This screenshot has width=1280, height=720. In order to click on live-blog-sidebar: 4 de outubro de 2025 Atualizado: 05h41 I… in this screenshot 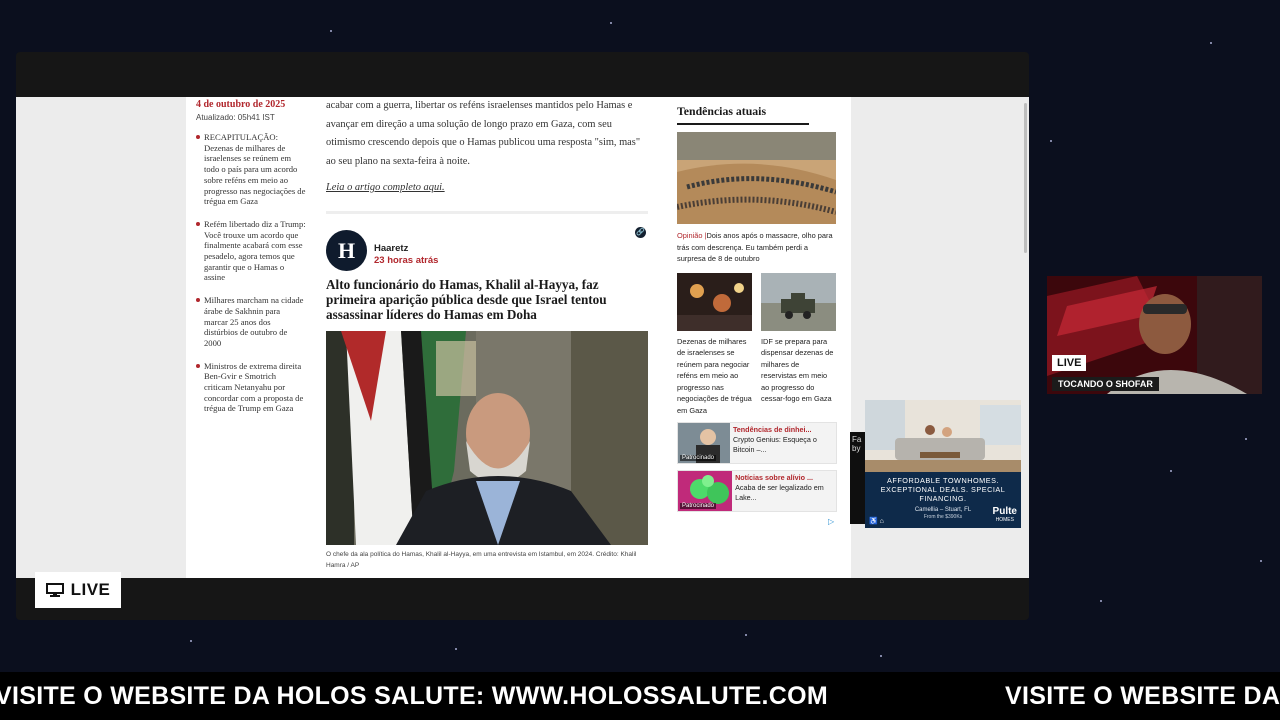, I will do `click(251, 261)`.